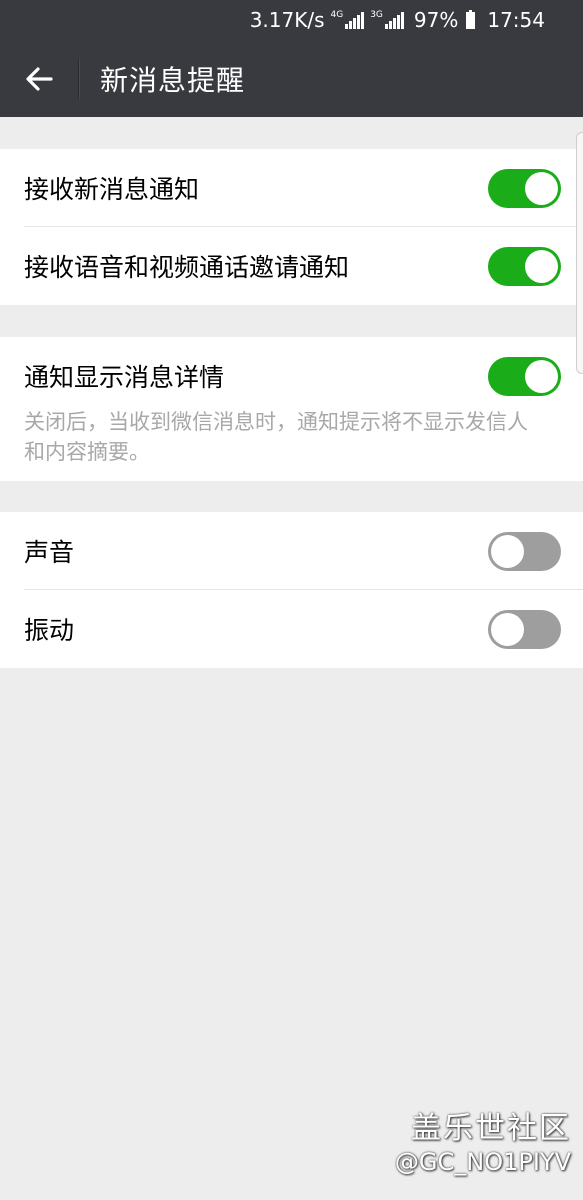 The image size is (583, 1200). What do you see at coordinates (348, 20) in the screenshot?
I see `signal-icon-1: 4G` at bounding box center [348, 20].